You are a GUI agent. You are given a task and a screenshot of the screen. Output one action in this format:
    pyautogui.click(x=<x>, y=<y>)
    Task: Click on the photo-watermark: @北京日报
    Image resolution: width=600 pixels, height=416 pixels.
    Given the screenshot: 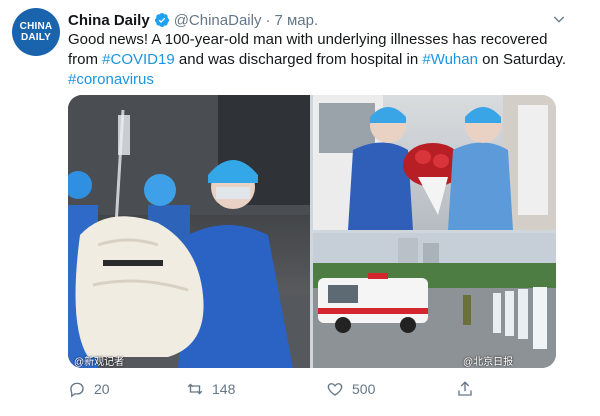 What is the action you would take?
    pyautogui.click(x=488, y=362)
    